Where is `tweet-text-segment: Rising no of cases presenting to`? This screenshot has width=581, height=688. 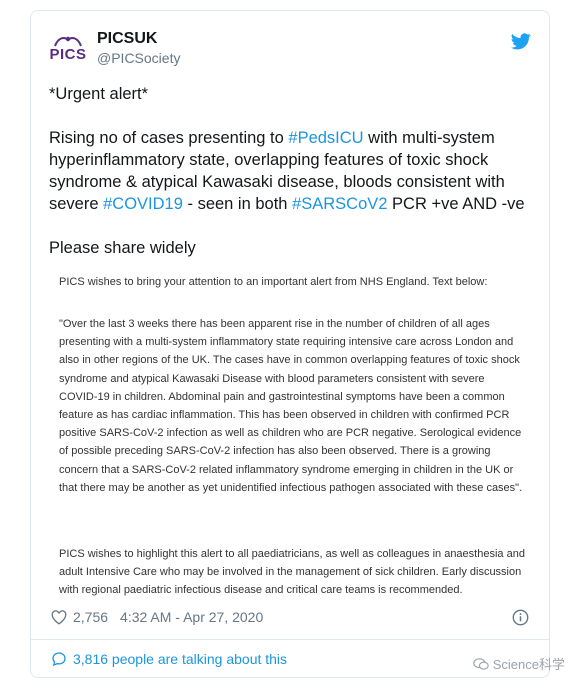 tweet-text-segment: Rising no of cases presenting to is located at coordinates (169, 138).